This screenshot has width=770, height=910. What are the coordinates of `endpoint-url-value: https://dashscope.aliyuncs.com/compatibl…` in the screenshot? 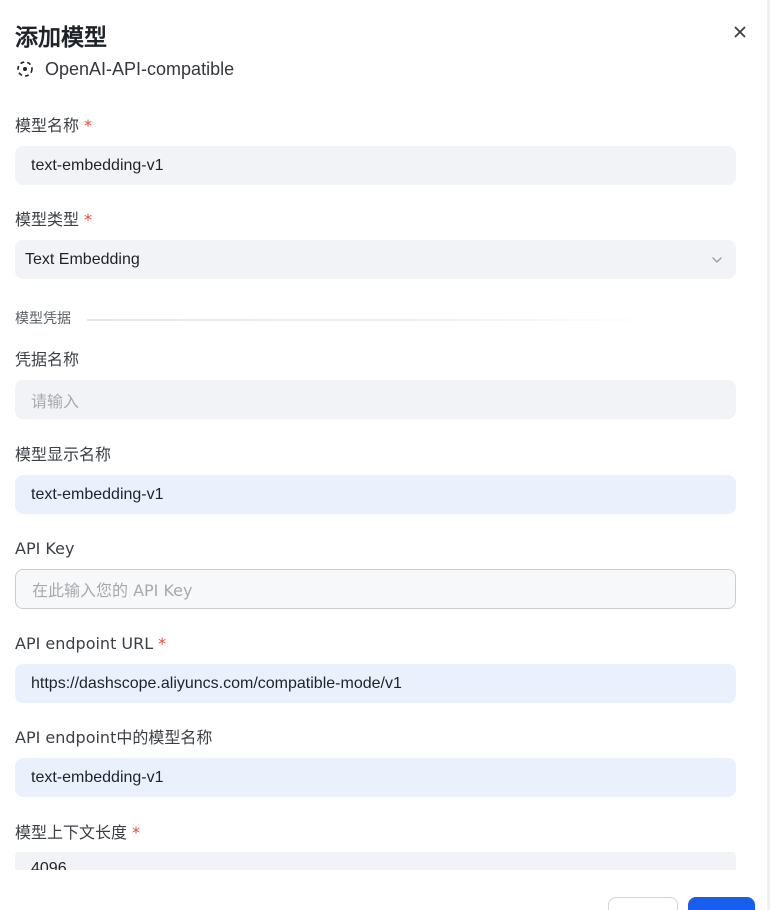 It's located at (216, 683).